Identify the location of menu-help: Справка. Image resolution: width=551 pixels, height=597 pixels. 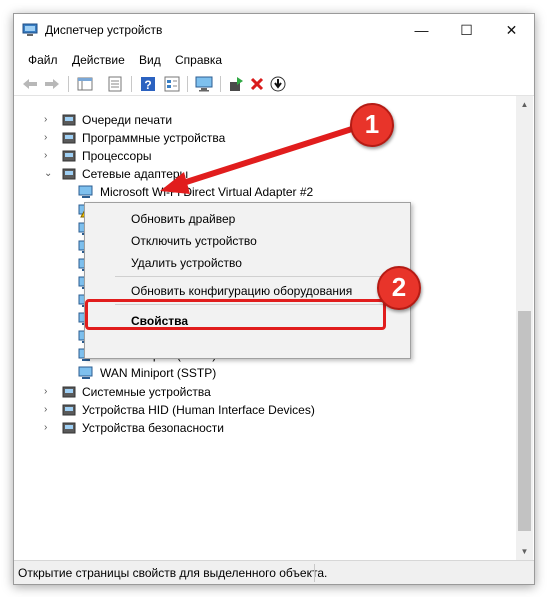
(198, 60).